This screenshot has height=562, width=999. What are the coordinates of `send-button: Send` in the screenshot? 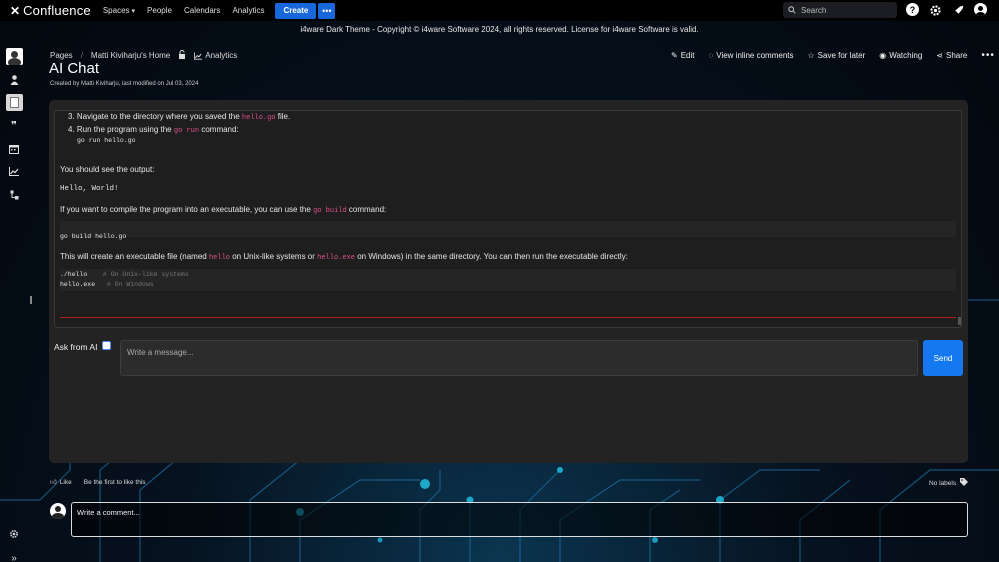 It's located at (943, 358).